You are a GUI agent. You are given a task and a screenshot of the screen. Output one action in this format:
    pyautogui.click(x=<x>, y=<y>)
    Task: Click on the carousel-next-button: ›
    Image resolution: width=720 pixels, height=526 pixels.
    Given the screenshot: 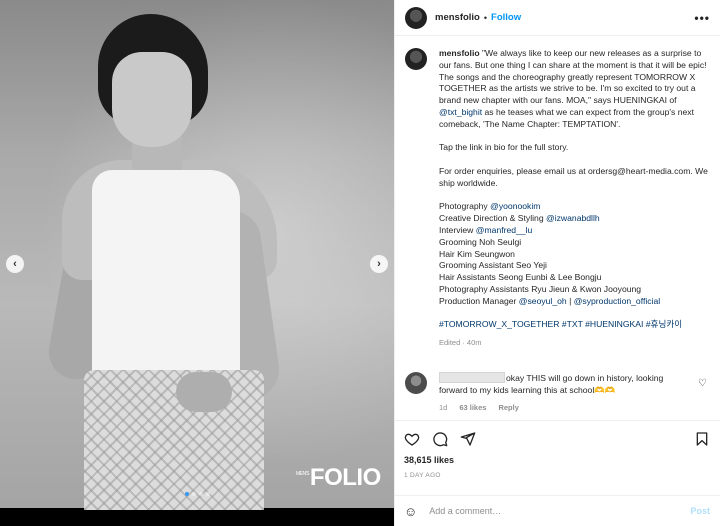 What is the action you would take?
    pyautogui.click(x=379, y=264)
    